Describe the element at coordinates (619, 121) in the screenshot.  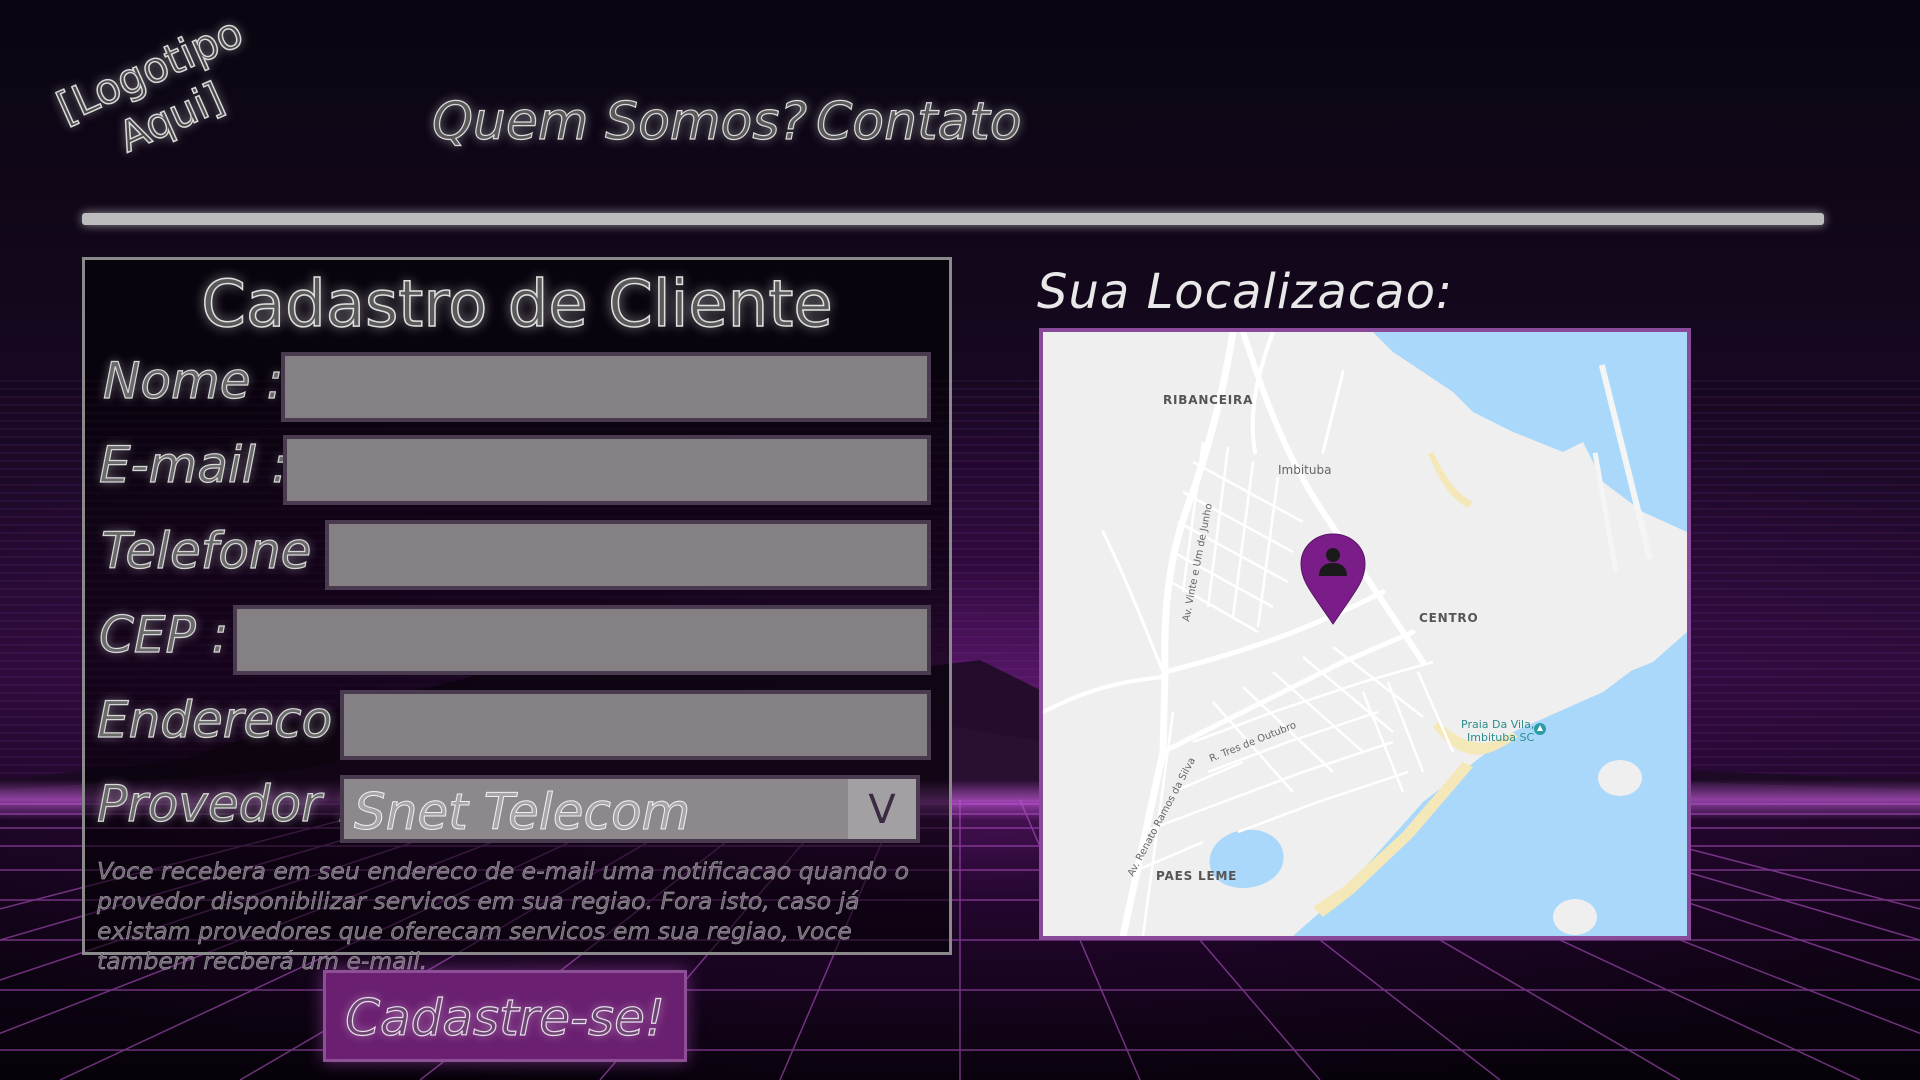
I see `nav-link-quem-somos: Quem Somos?` at that location.